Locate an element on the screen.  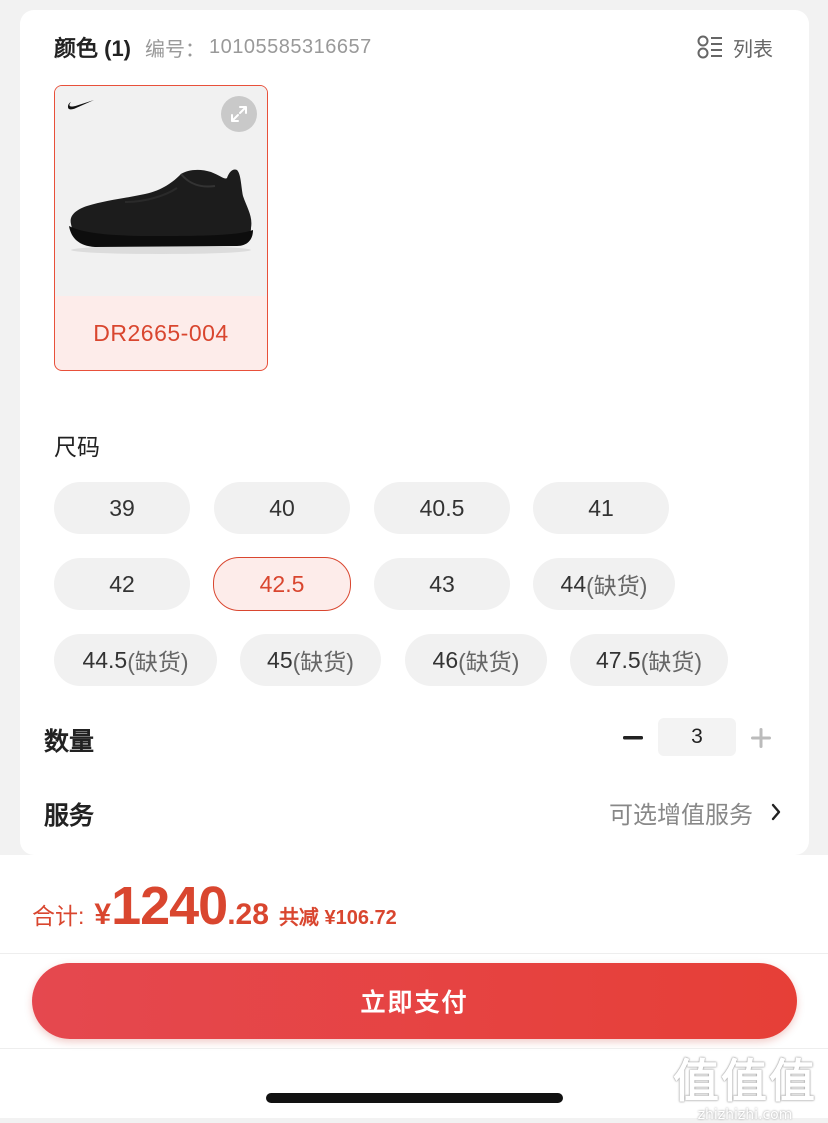
size-option: 42 is located at coordinates (122, 584).